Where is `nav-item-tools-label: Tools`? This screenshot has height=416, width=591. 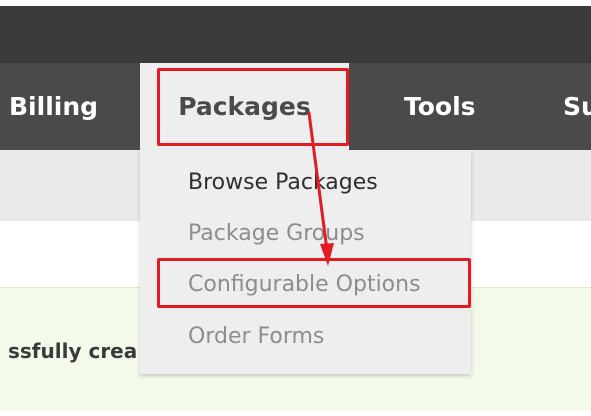 nav-item-tools-label: Tools is located at coordinates (440, 106).